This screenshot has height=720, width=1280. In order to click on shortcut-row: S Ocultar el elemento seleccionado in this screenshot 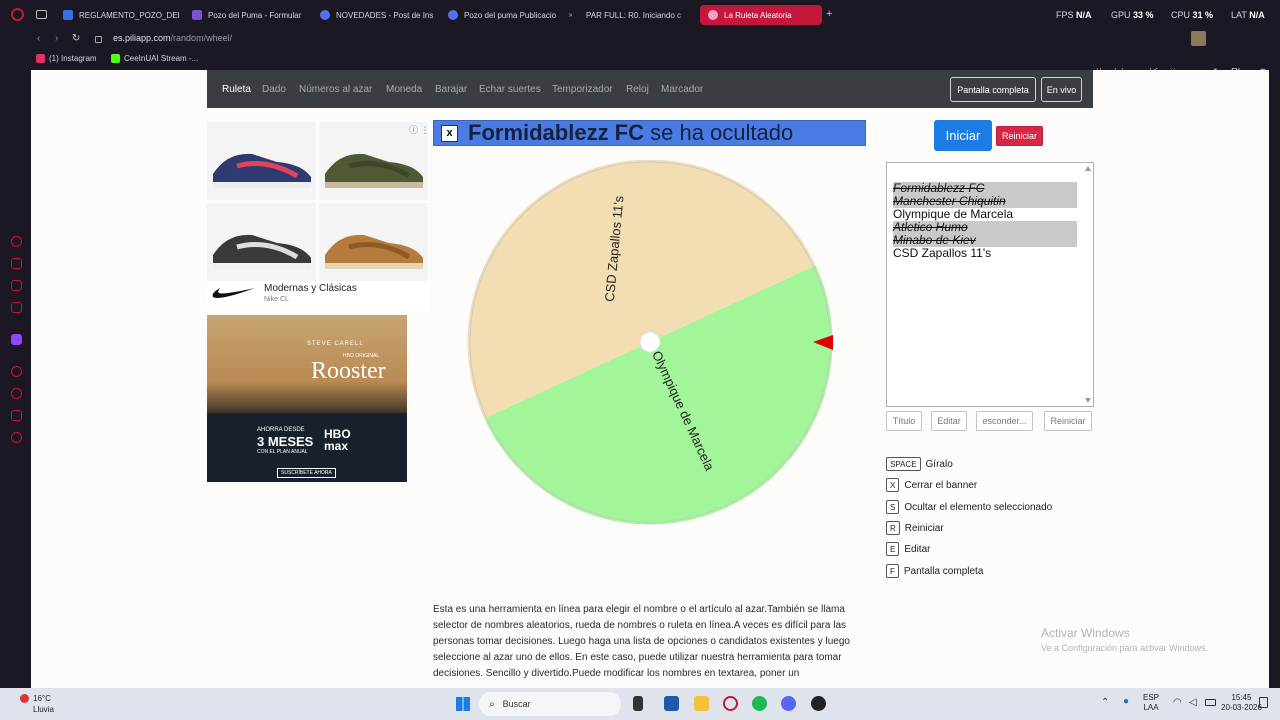, I will do `click(969, 507)`.